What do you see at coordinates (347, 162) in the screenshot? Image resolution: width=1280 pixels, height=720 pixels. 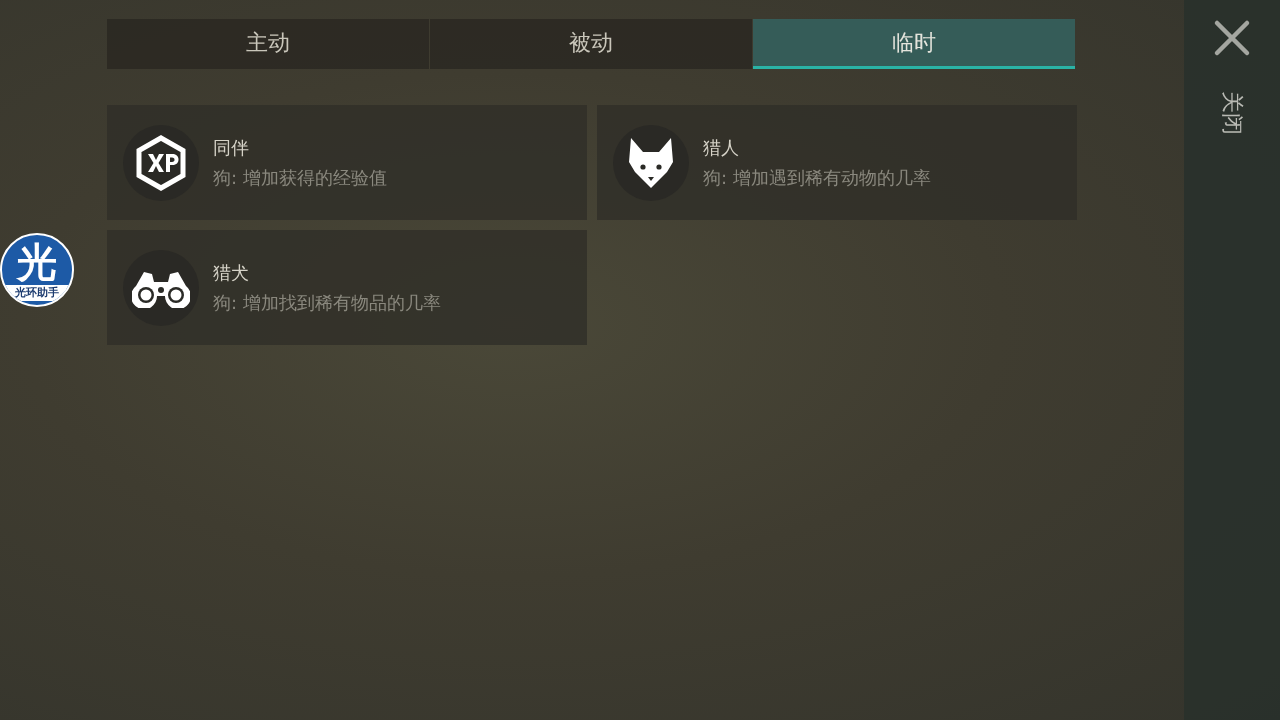 I see `skill-card: 同伴 狗: 增加获得的经验值` at bounding box center [347, 162].